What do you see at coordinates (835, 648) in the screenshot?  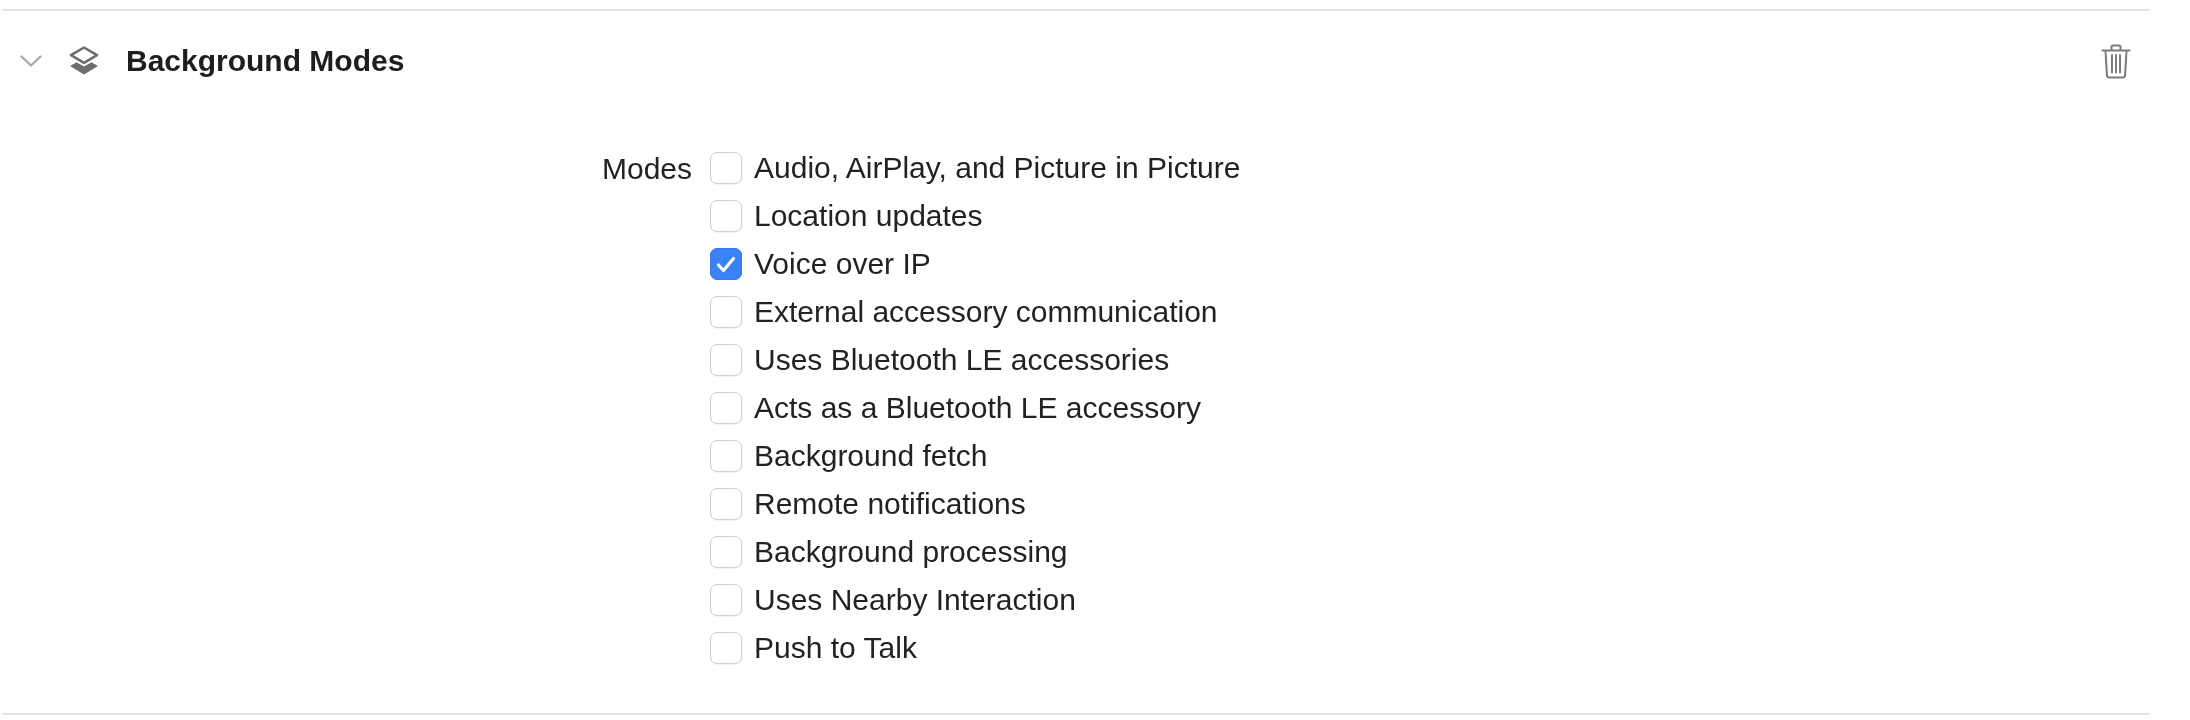 I see `checkbox-label: Push to Talk` at bounding box center [835, 648].